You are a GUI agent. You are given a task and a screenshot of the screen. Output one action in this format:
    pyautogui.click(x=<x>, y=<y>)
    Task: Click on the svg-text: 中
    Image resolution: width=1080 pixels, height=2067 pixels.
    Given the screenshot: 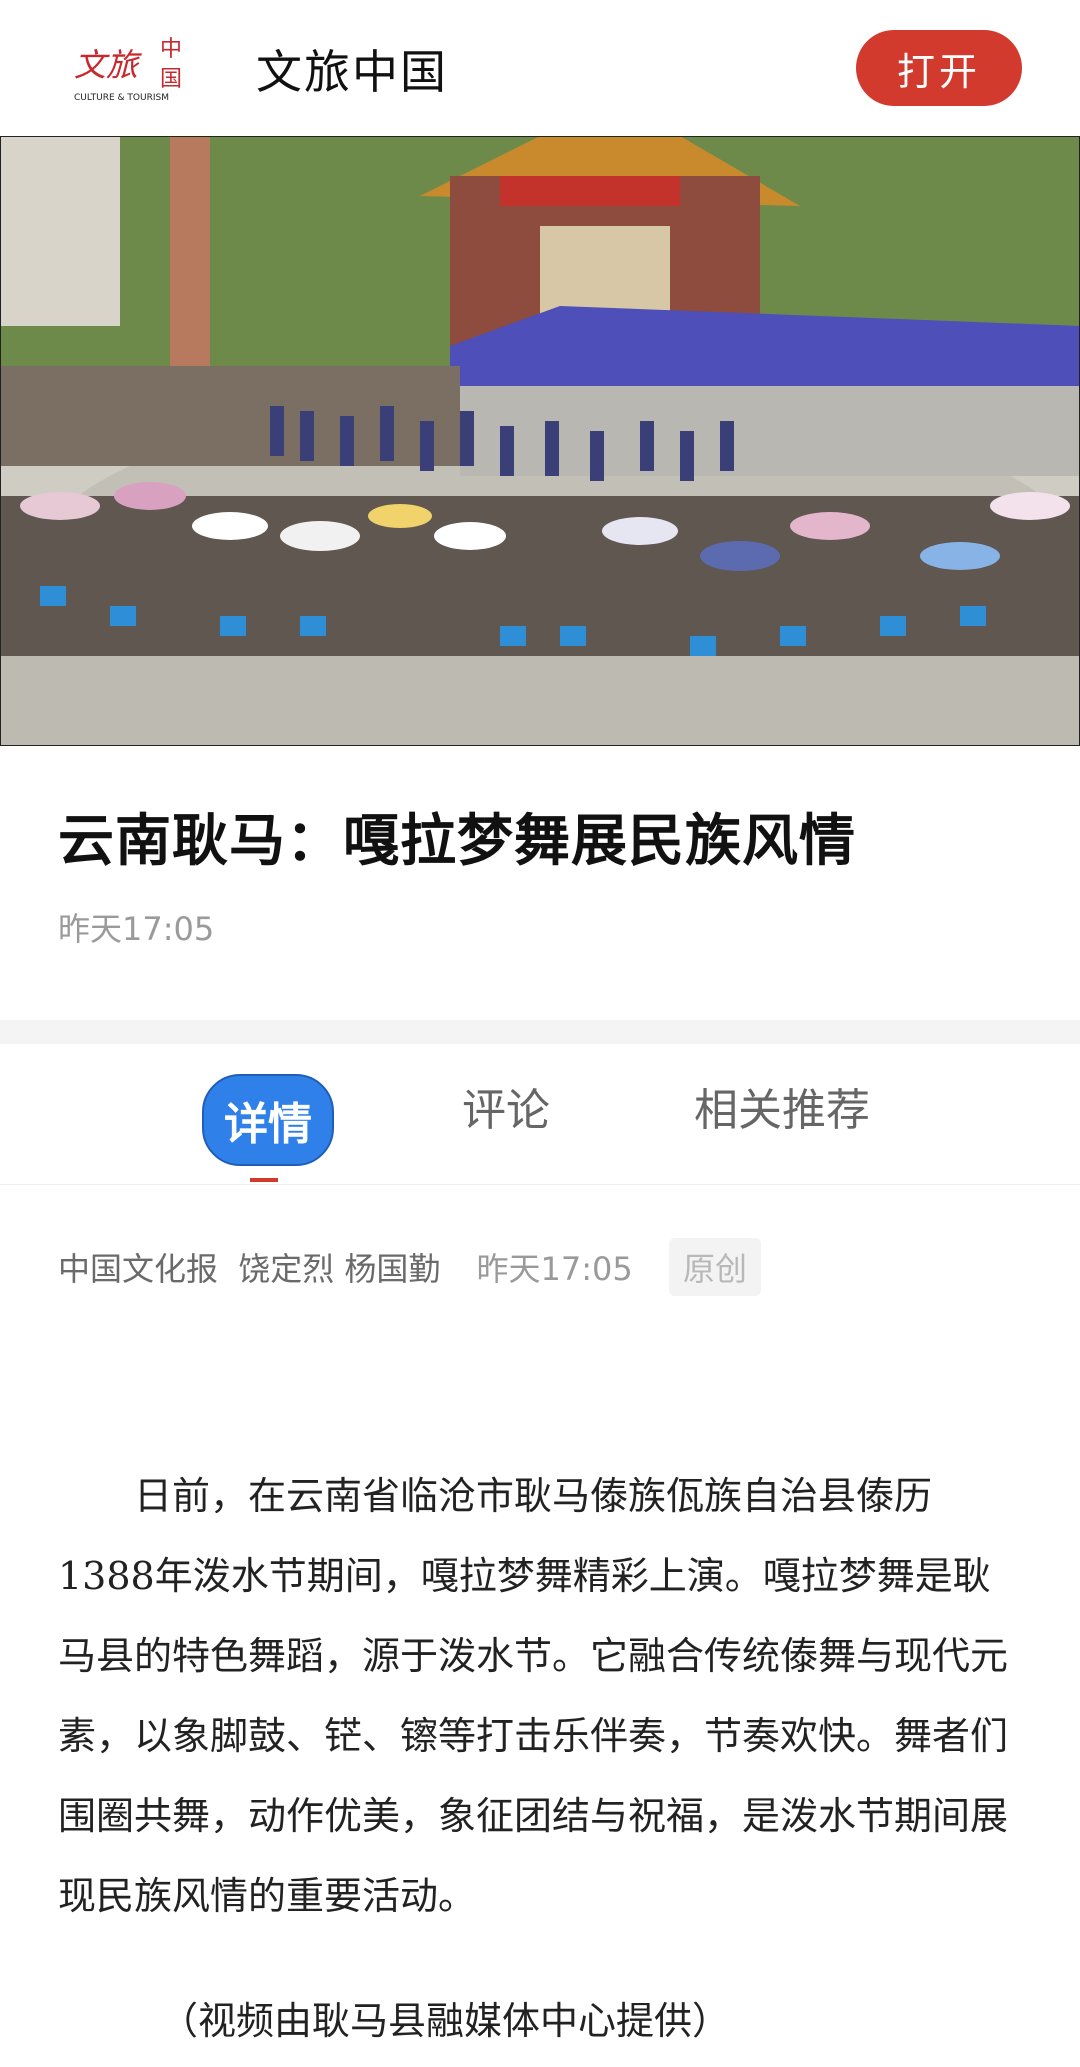 What is the action you would take?
    pyautogui.click(x=171, y=49)
    